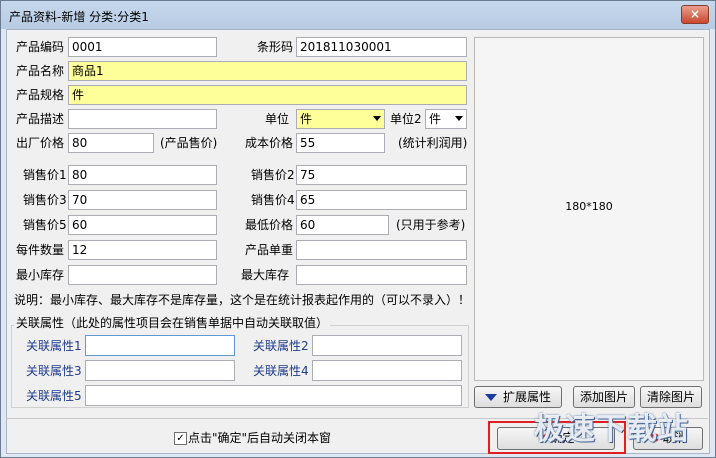 The height and width of the screenshot is (458, 716). Describe the element at coordinates (387, 345) in the screenshot. I see `related-attr-2-input` at that location.